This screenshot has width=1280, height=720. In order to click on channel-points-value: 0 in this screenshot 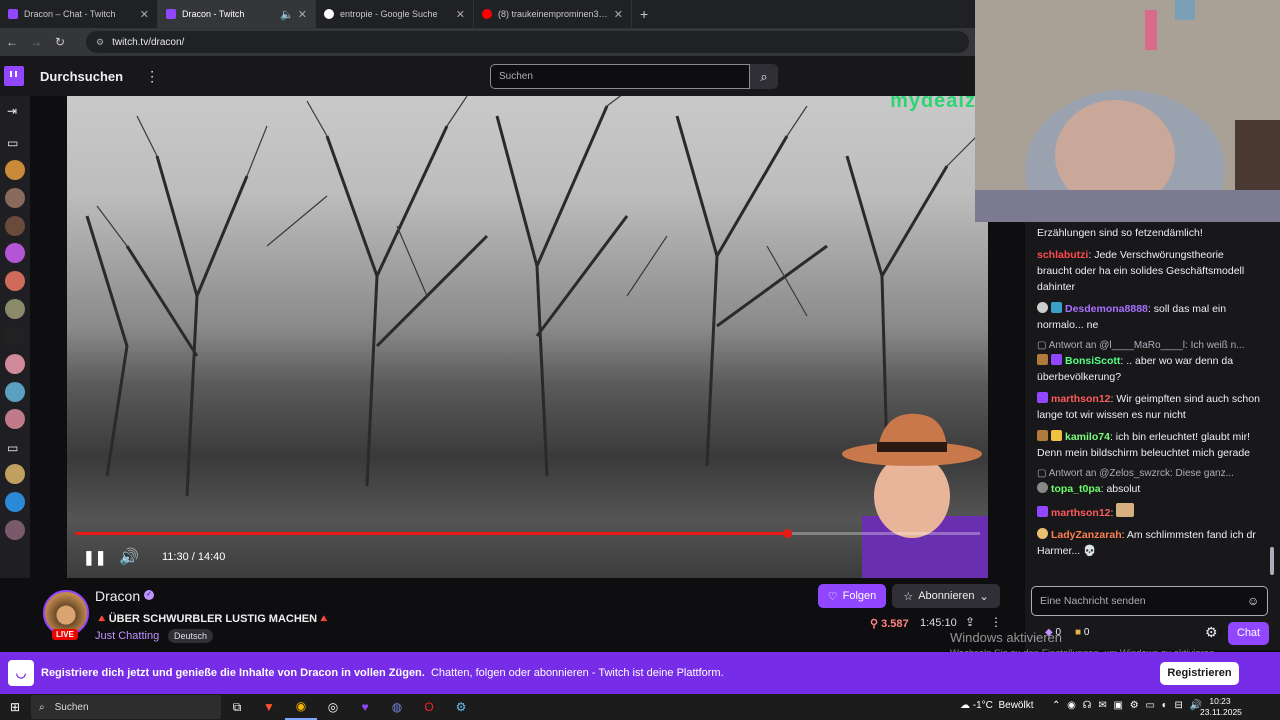, I will do `click(1086, 632)`.